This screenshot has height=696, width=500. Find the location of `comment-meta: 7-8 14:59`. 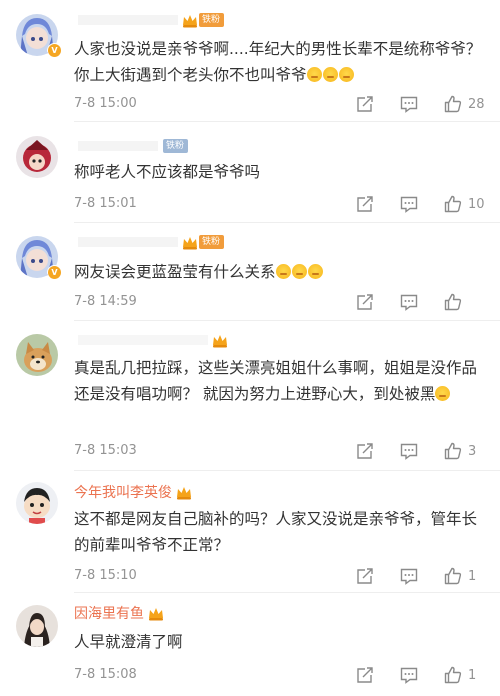

comment-meta: 7-8 14:59 is located at coordinates (287, 302).